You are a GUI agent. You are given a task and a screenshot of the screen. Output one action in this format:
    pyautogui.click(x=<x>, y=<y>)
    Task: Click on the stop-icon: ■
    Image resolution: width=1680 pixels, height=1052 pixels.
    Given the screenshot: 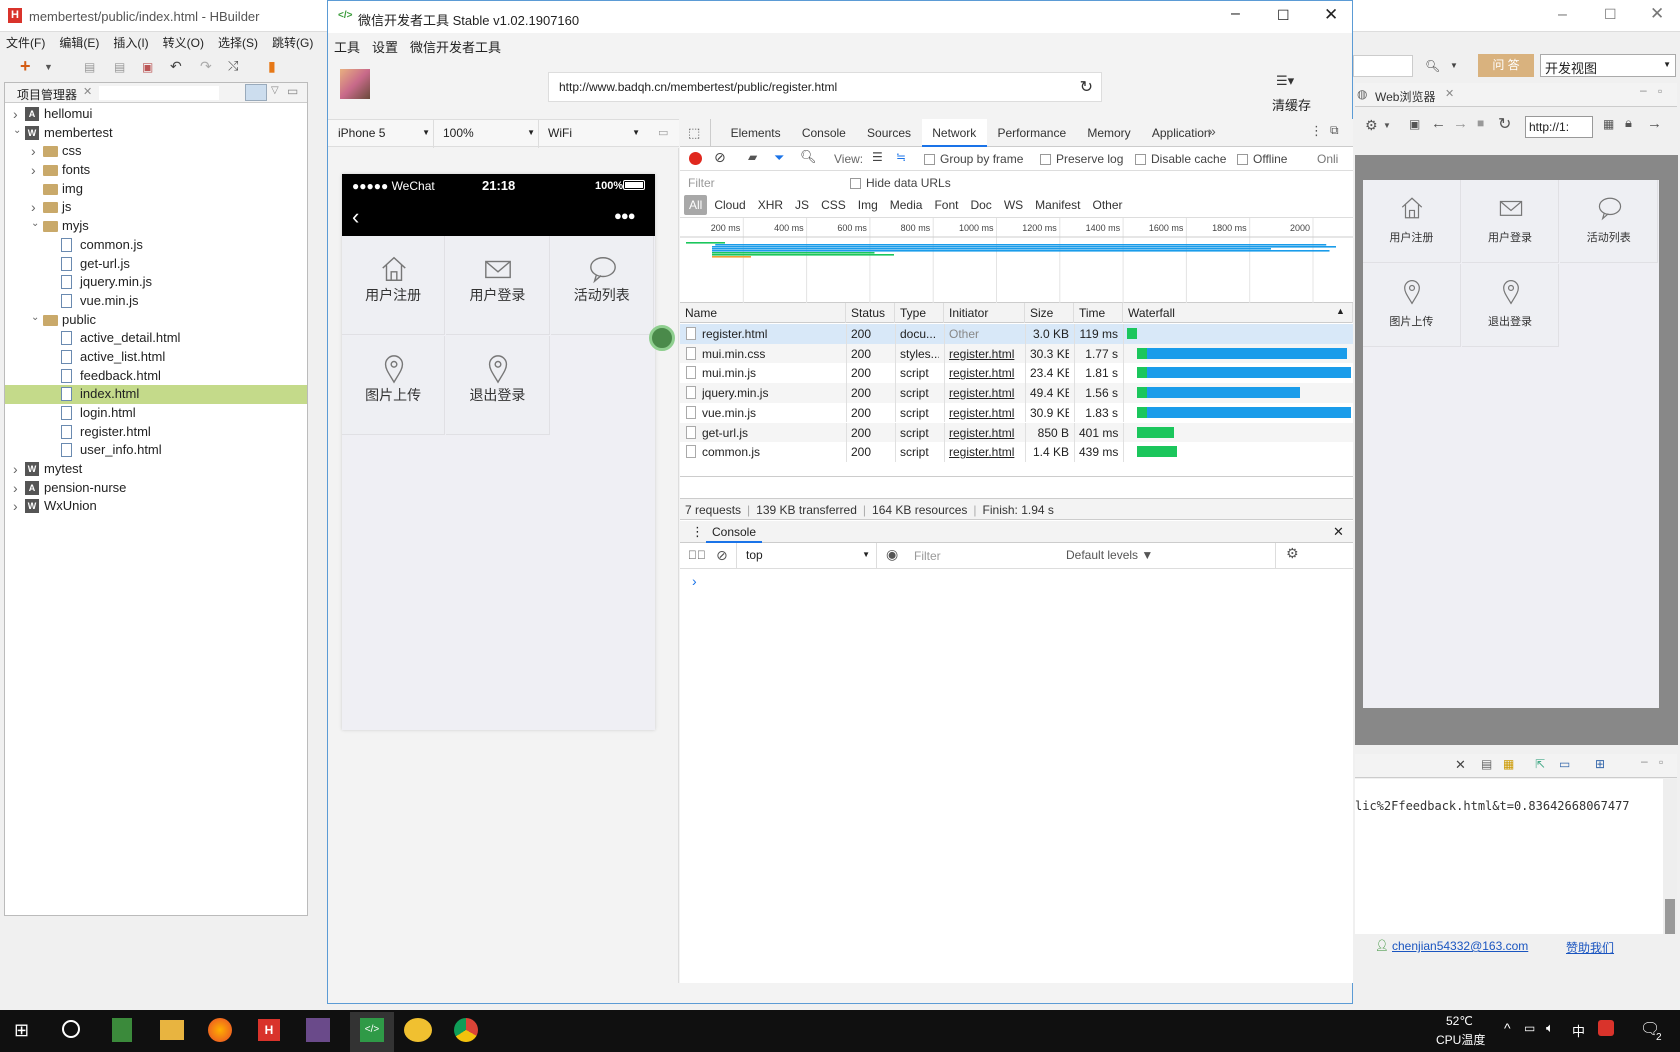 What is the action you would take?
    pyautogui.click(x=1480, y=123)
    